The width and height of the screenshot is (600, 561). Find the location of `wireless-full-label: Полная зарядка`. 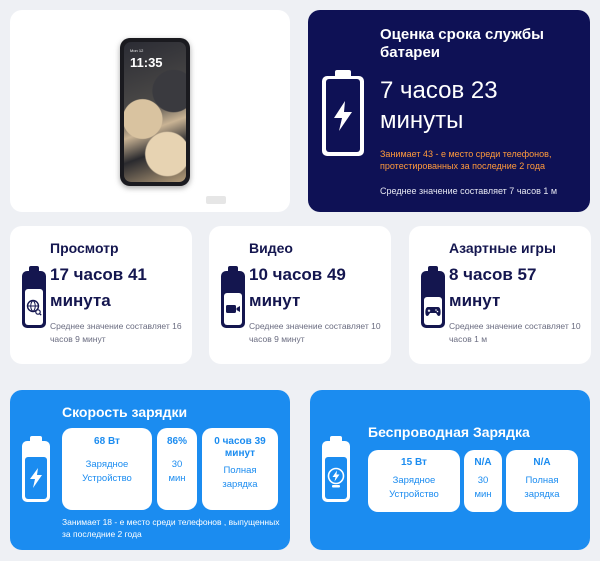

wireless-full-label: Полная зарядка is located at coordinates (542, 487).